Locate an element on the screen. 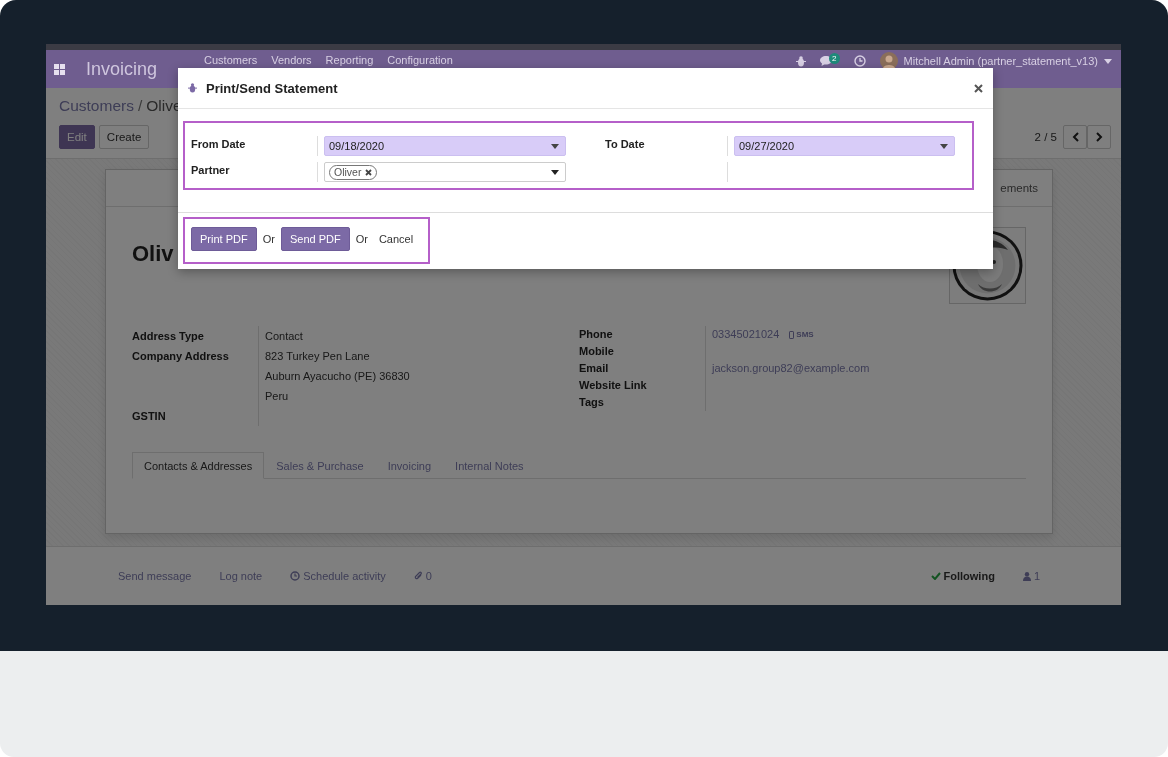  close-icon is located at coordinates (978, 88).